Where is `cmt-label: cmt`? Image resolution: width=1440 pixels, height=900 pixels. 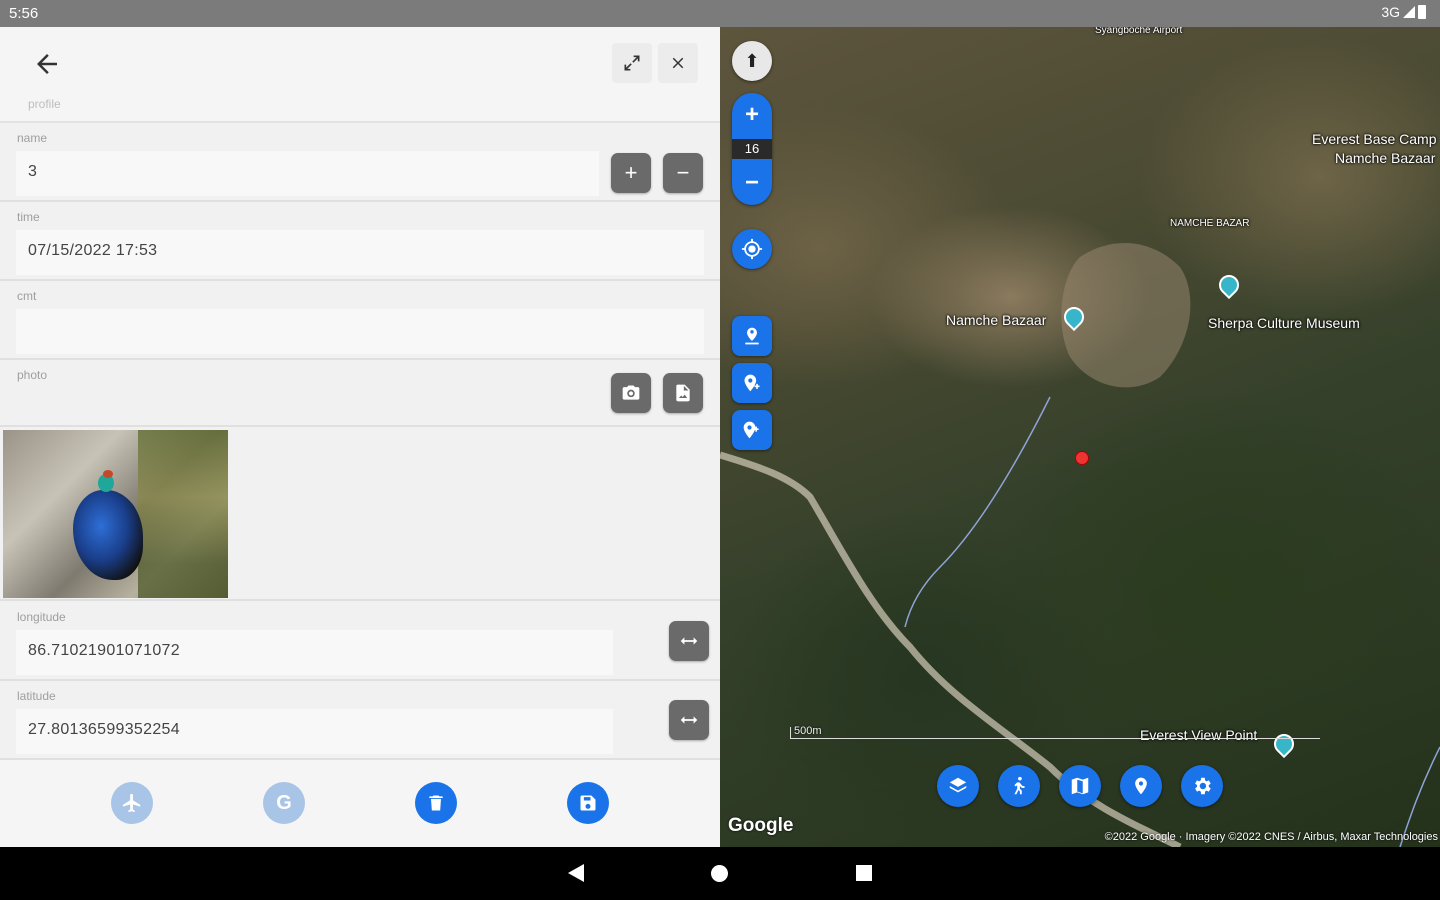
cmt-label: cmt is located at coordinates (27, 296).